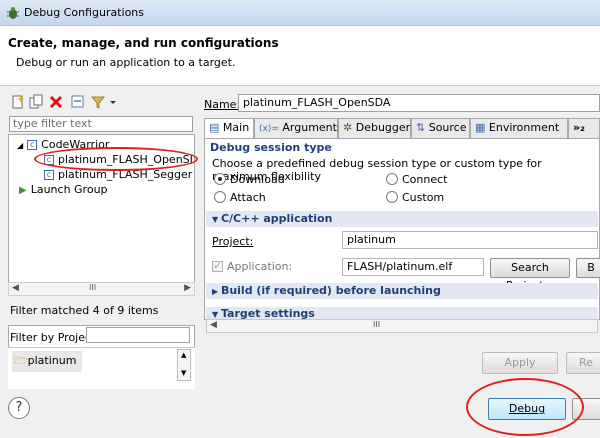 The width and height of the screenshot is (600, 438). Describe the element at coordinates (527, 409) in the screenshot. I see `debug-button: Debug` at that location.